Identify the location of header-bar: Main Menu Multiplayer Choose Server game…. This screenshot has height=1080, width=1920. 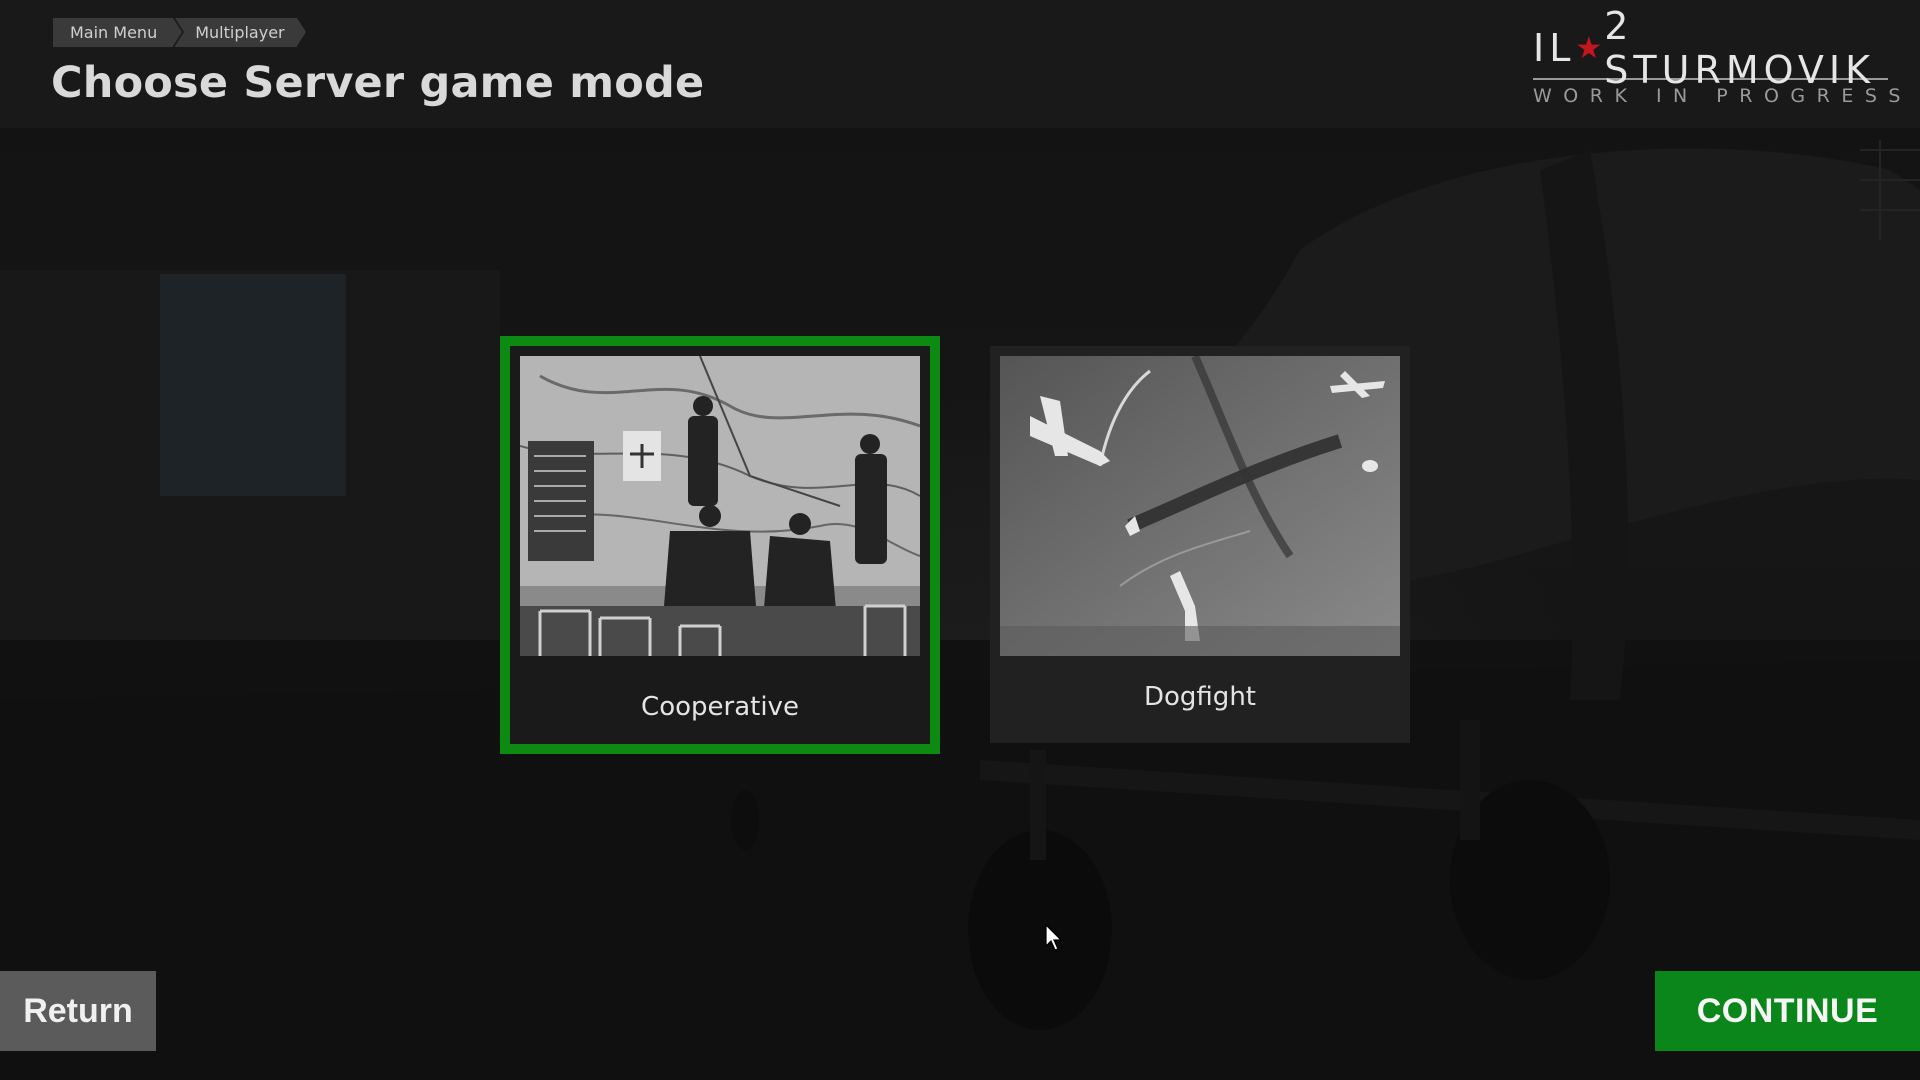
(960, 64).